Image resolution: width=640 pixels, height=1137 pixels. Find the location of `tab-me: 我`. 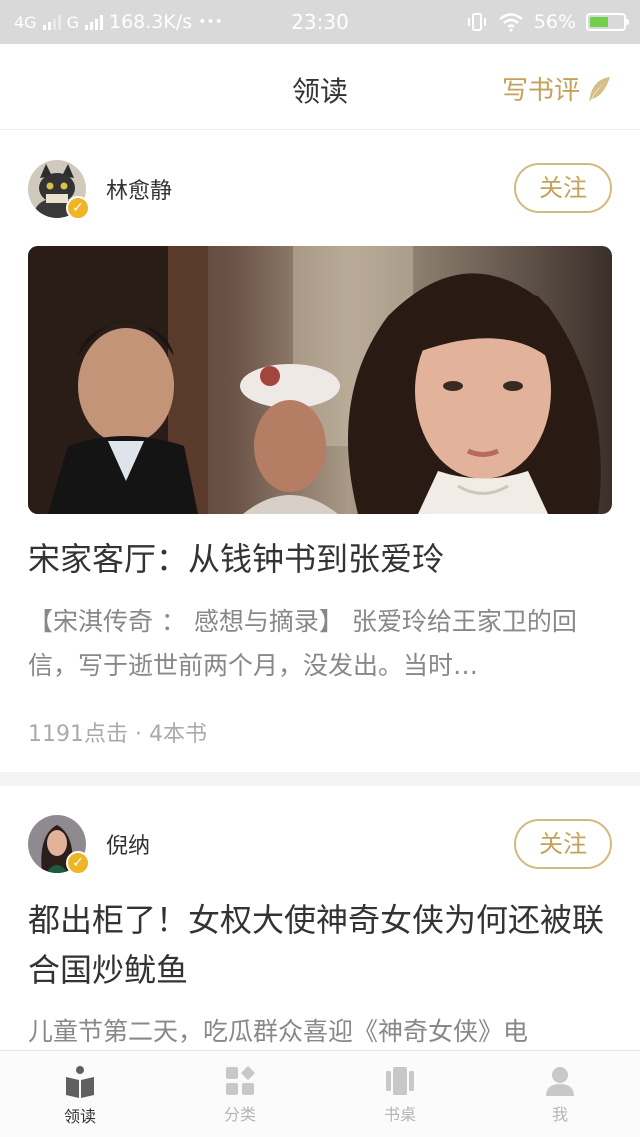

tab-me: 我 is located at coordinates (560, 1094).